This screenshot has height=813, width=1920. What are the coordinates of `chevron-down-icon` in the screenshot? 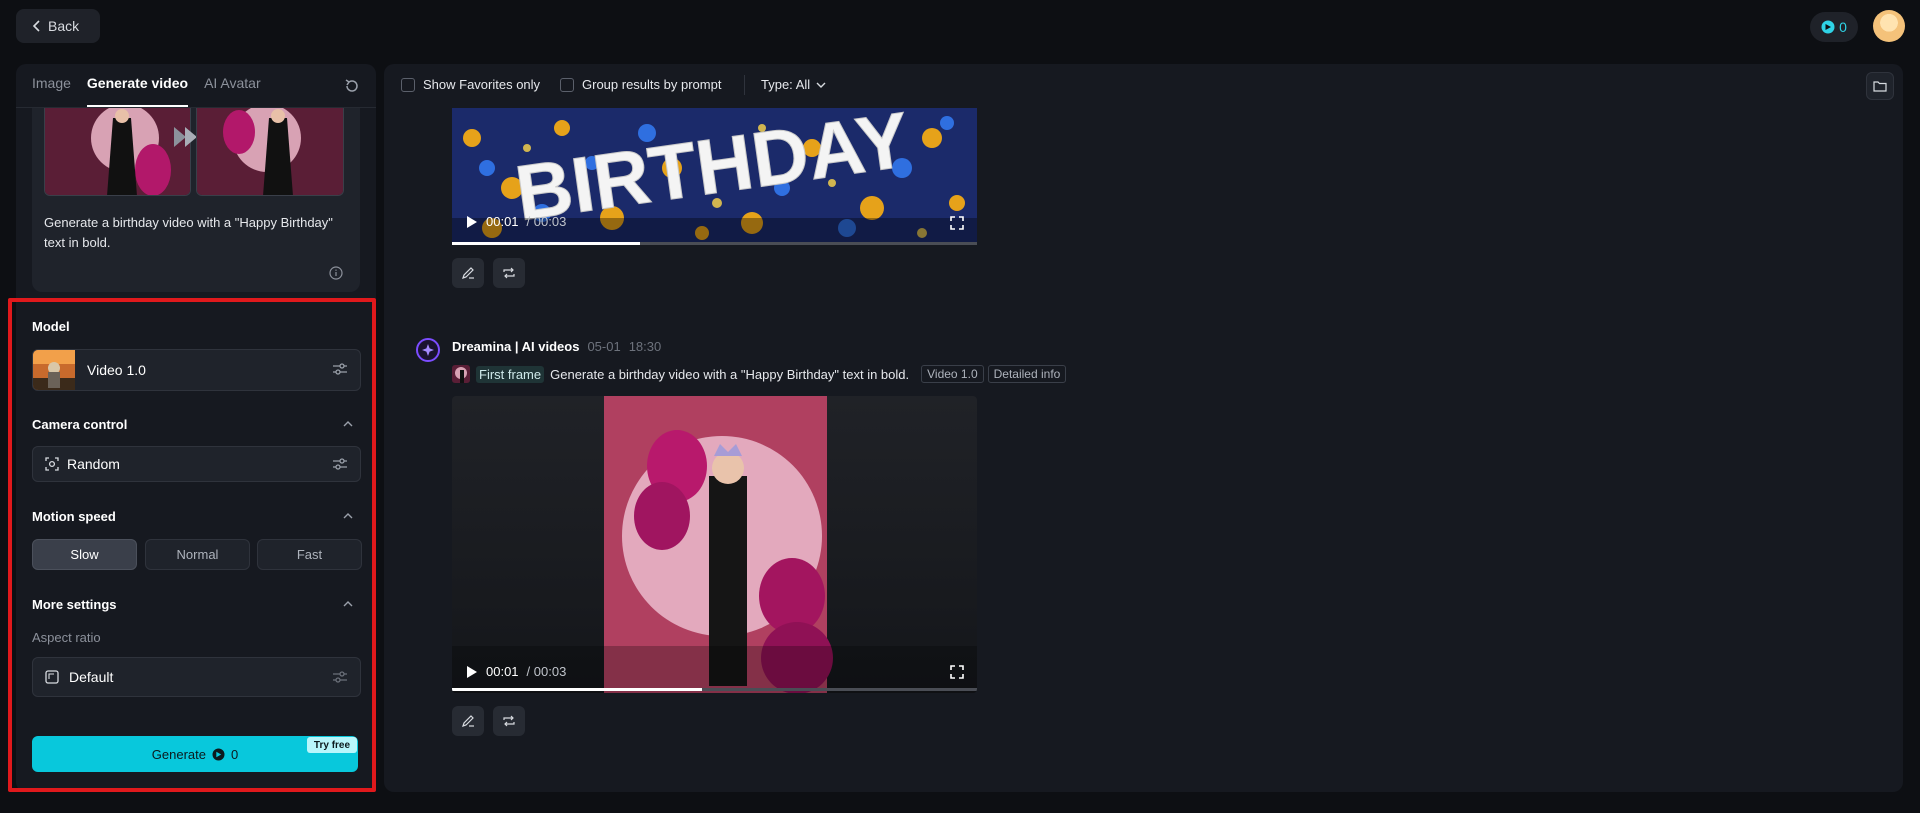 It's located at (821, 85).